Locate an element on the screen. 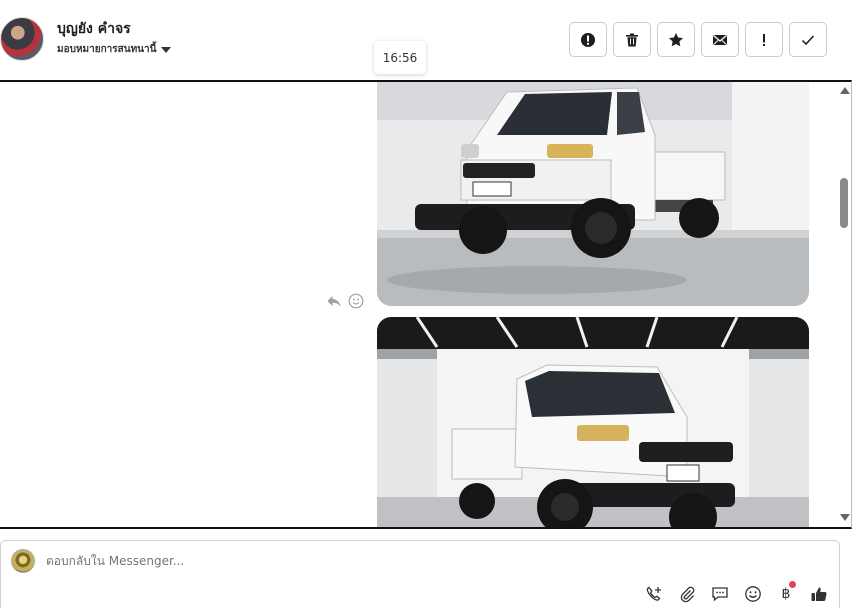 The height and width of the screenshot is (608, 855). scroll-down-arrow-icon is located at coordinates (845, 517).